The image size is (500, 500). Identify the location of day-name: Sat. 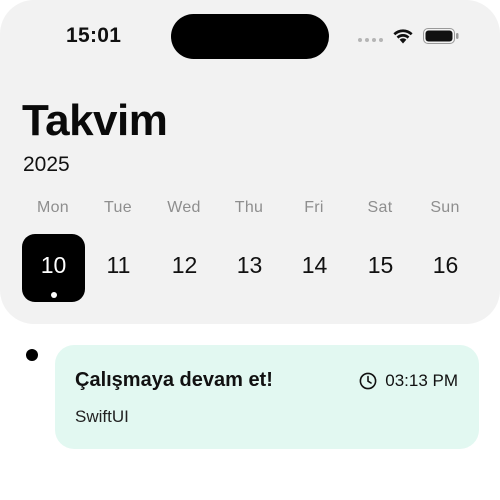
(380, 207).